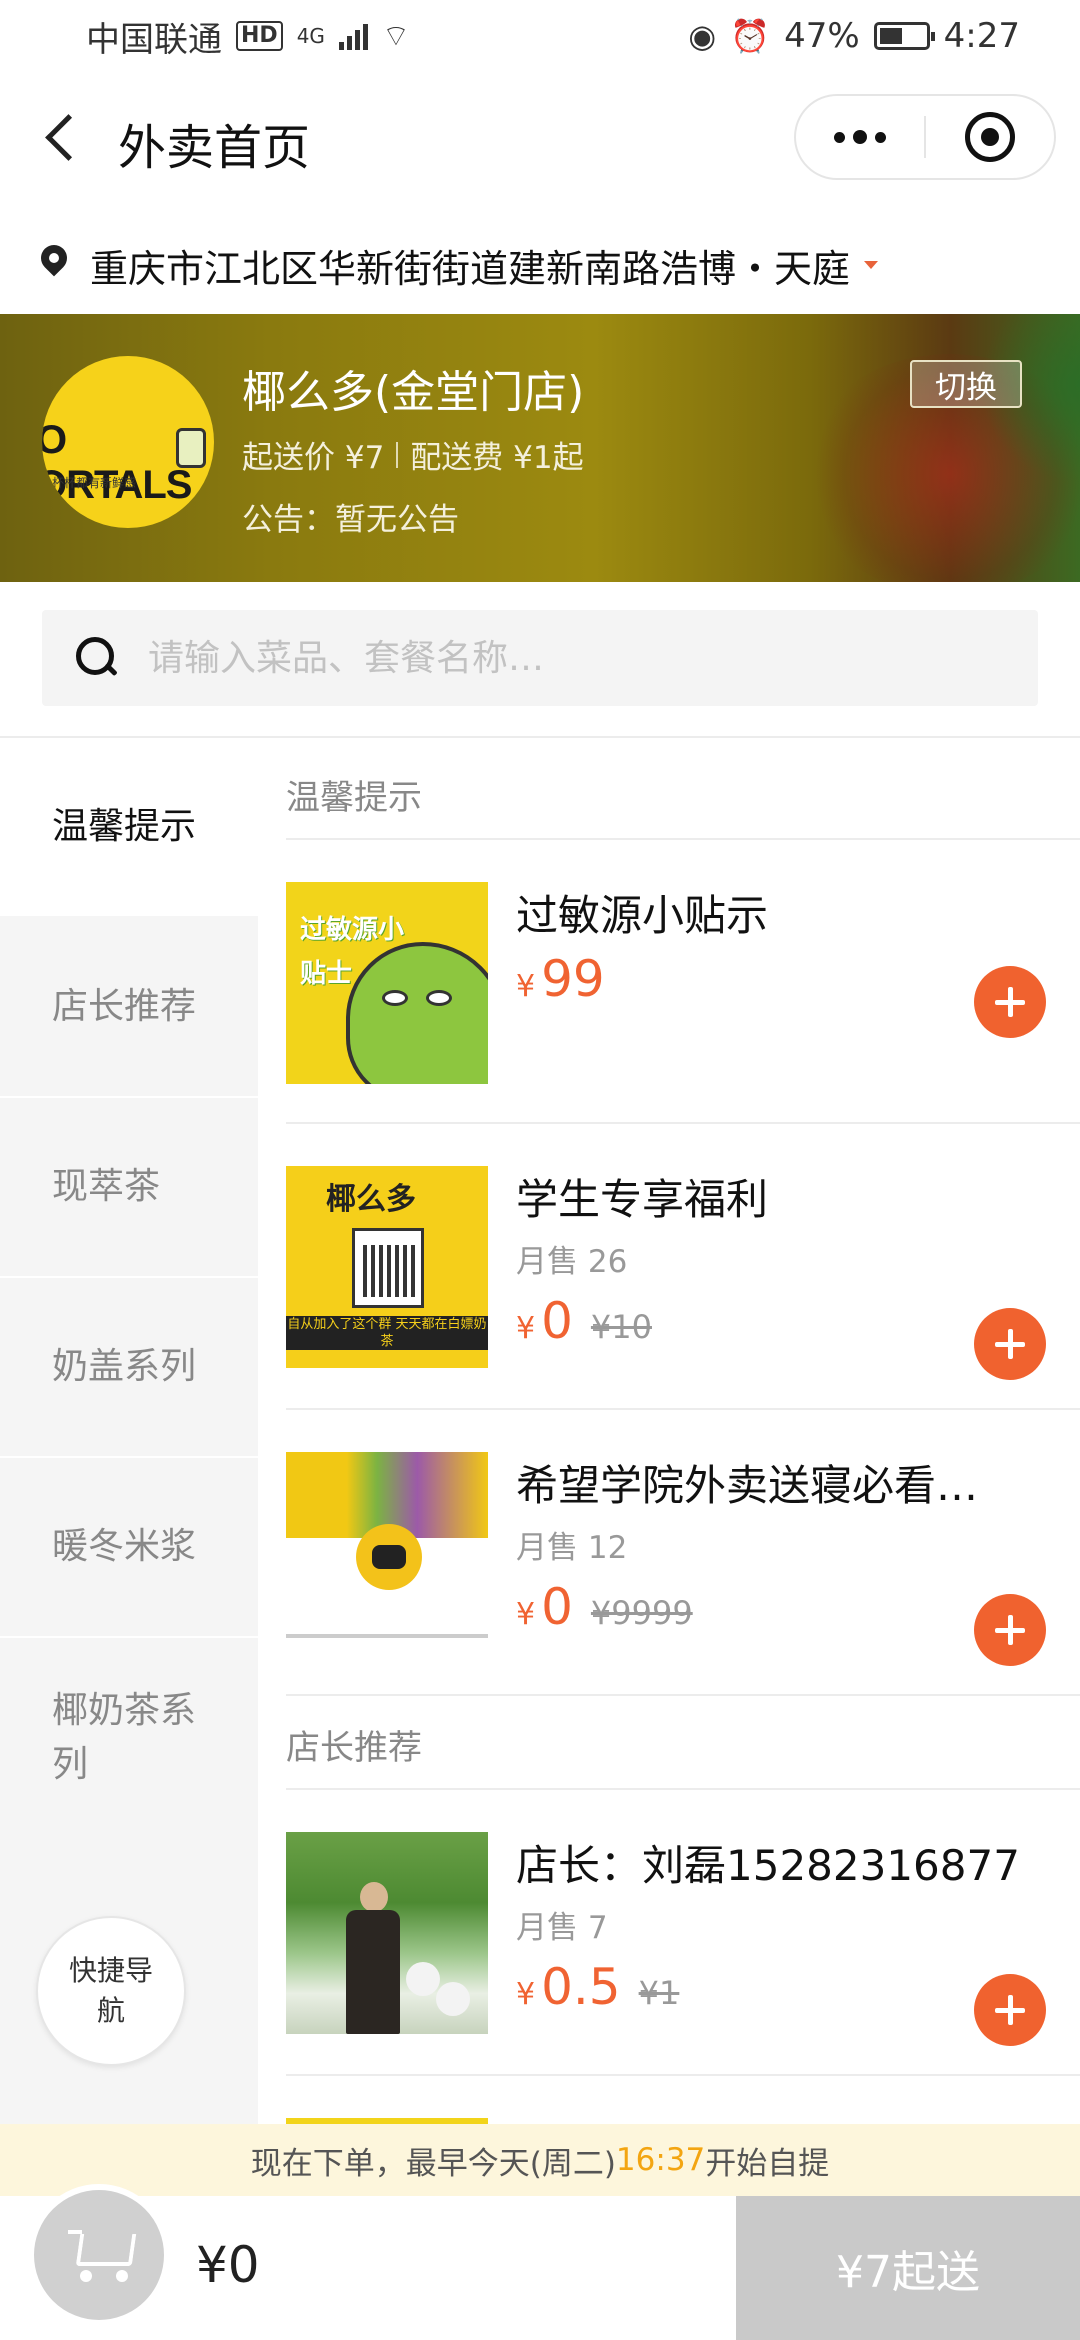 Image resolution: width=1080 pixels, height=2340 pixels. I want to click on price-value: 99, so click(573, 979).